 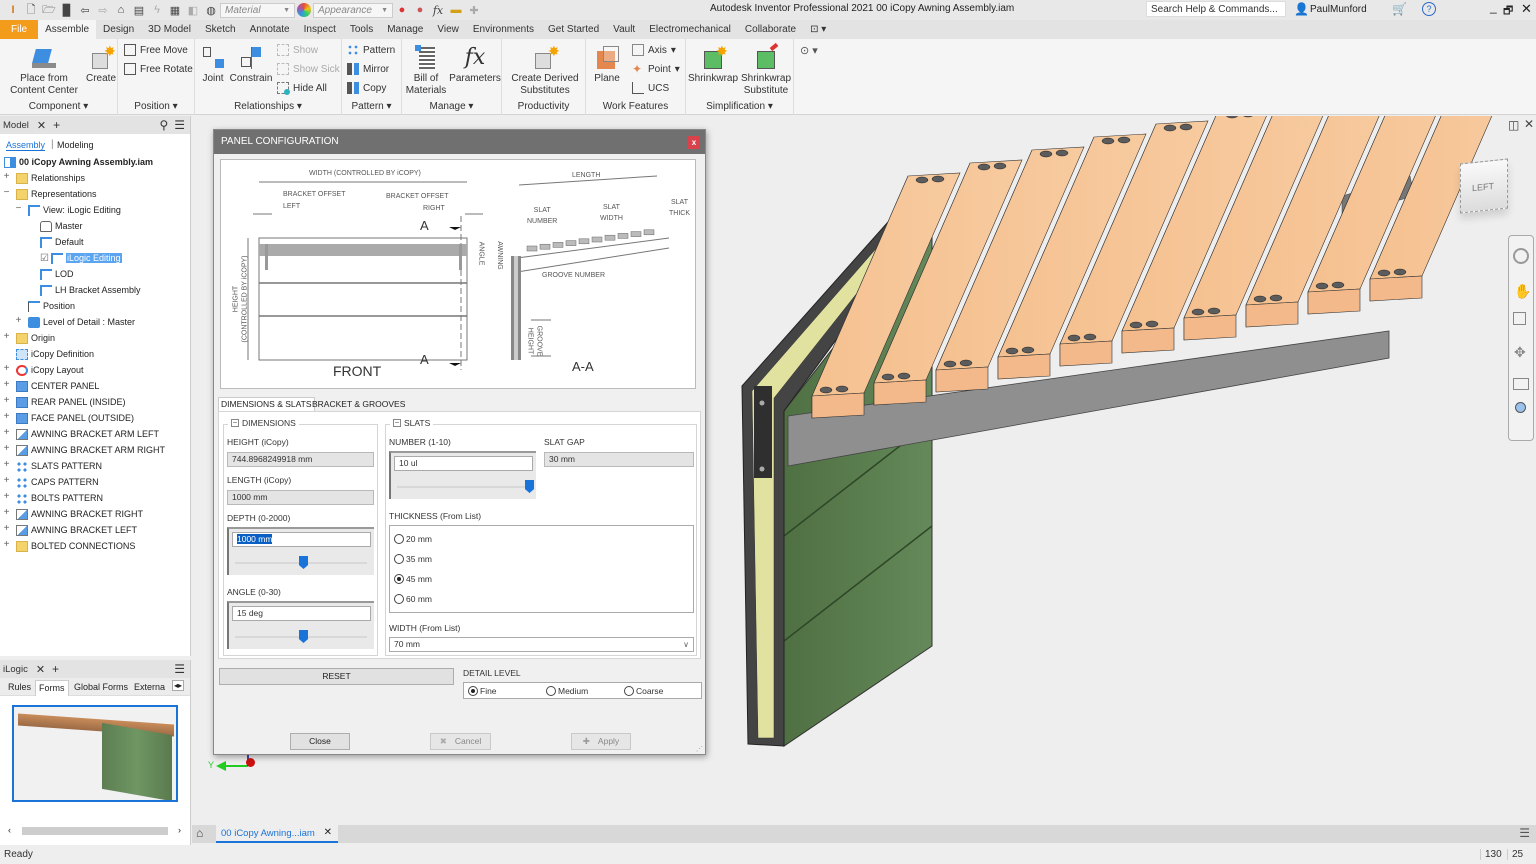 I want to click on tree-item: iCopy Definition, so click(x=55, y=354).